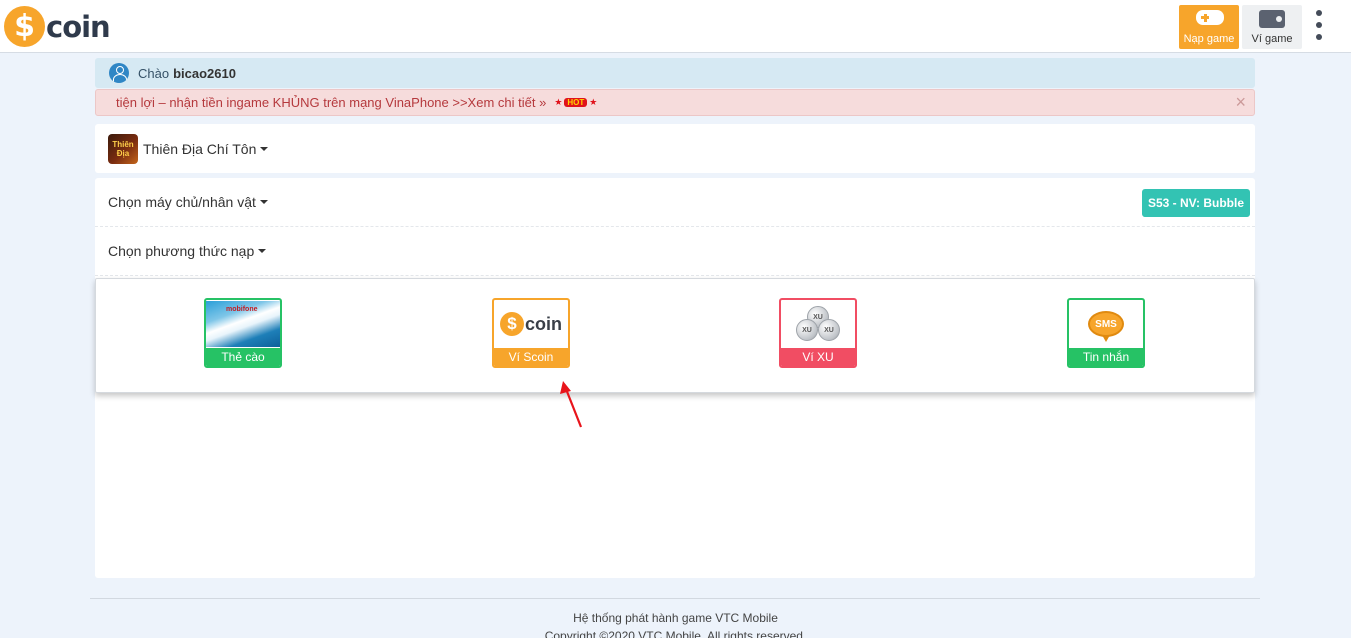 Image resolution: width=1351 pixels, height=638 pixels. Describe the element at coordinates (1272, 39) in the screenshot. I see `vi-game-label: Ví game` at that location.